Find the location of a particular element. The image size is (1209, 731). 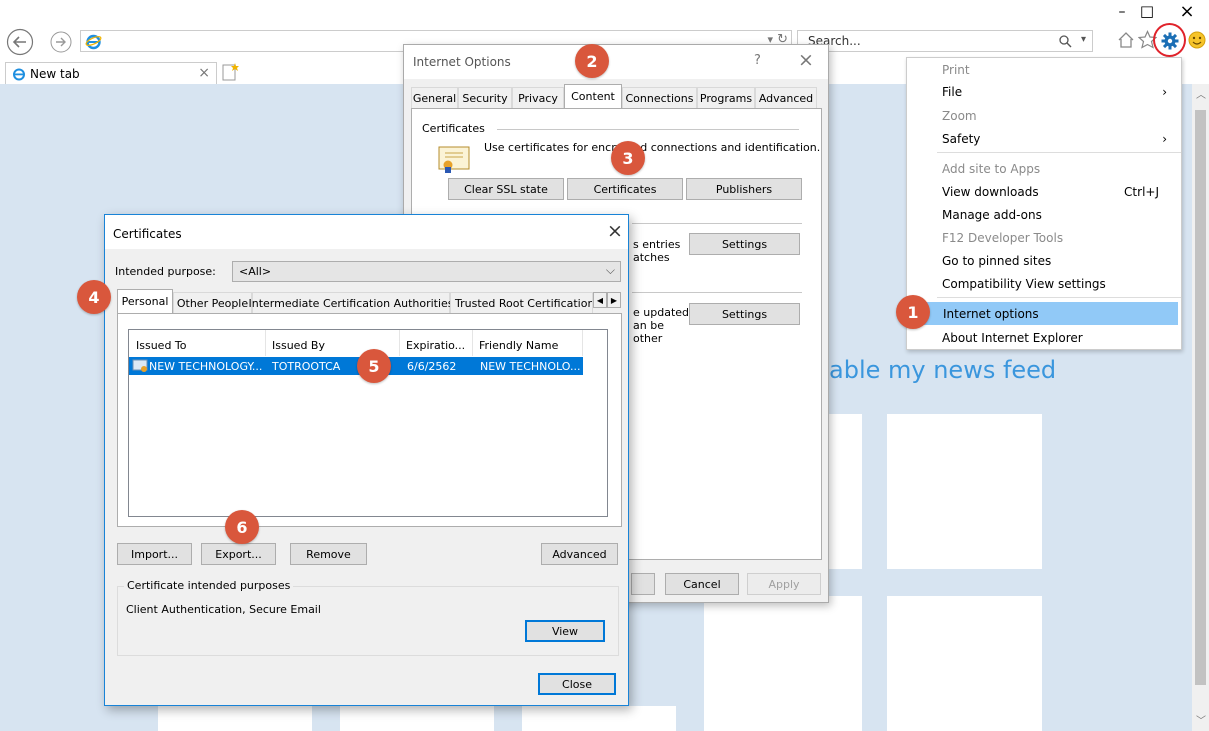

remove-button: Remove is located at coordinates (328, 554).